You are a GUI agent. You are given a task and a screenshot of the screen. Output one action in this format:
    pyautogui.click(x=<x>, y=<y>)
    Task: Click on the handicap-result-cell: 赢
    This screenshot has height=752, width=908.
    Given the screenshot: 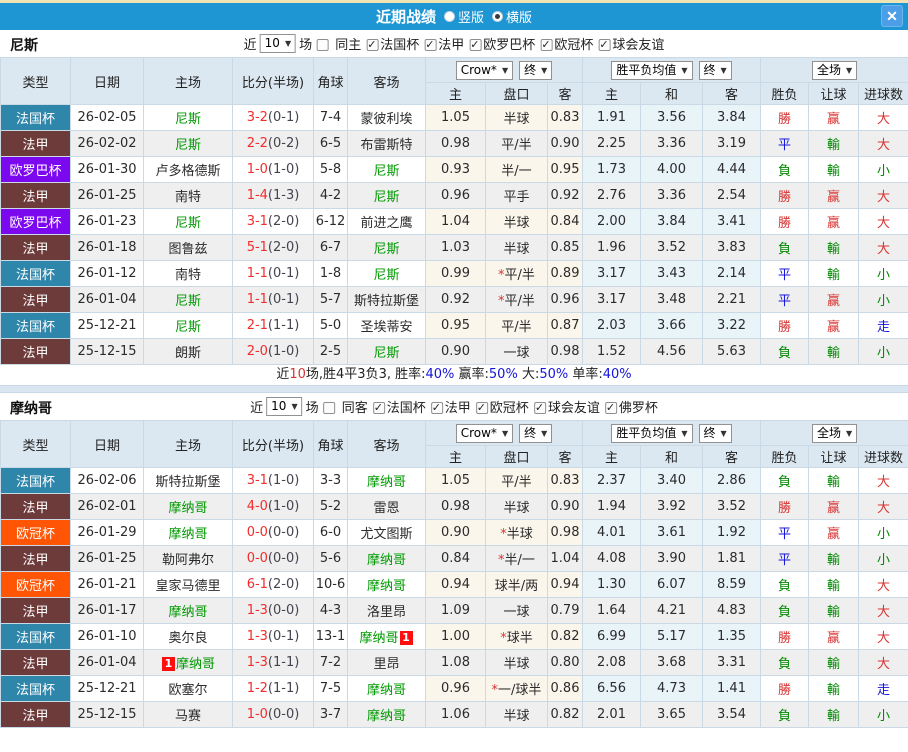 What is the action you would take?
    pyautogui.click(x=834, y=506)
    